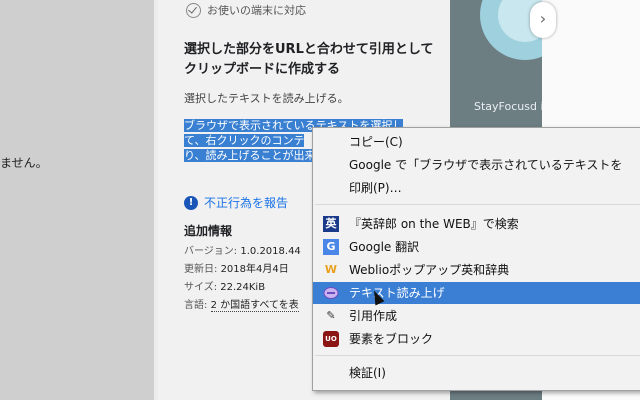 The width and height of the screenshot is (640, 400). Describe the element at coordinates (476, 339) in the screenshot. I see `menu-item-block-element: UO 要素をブロック` at that location.